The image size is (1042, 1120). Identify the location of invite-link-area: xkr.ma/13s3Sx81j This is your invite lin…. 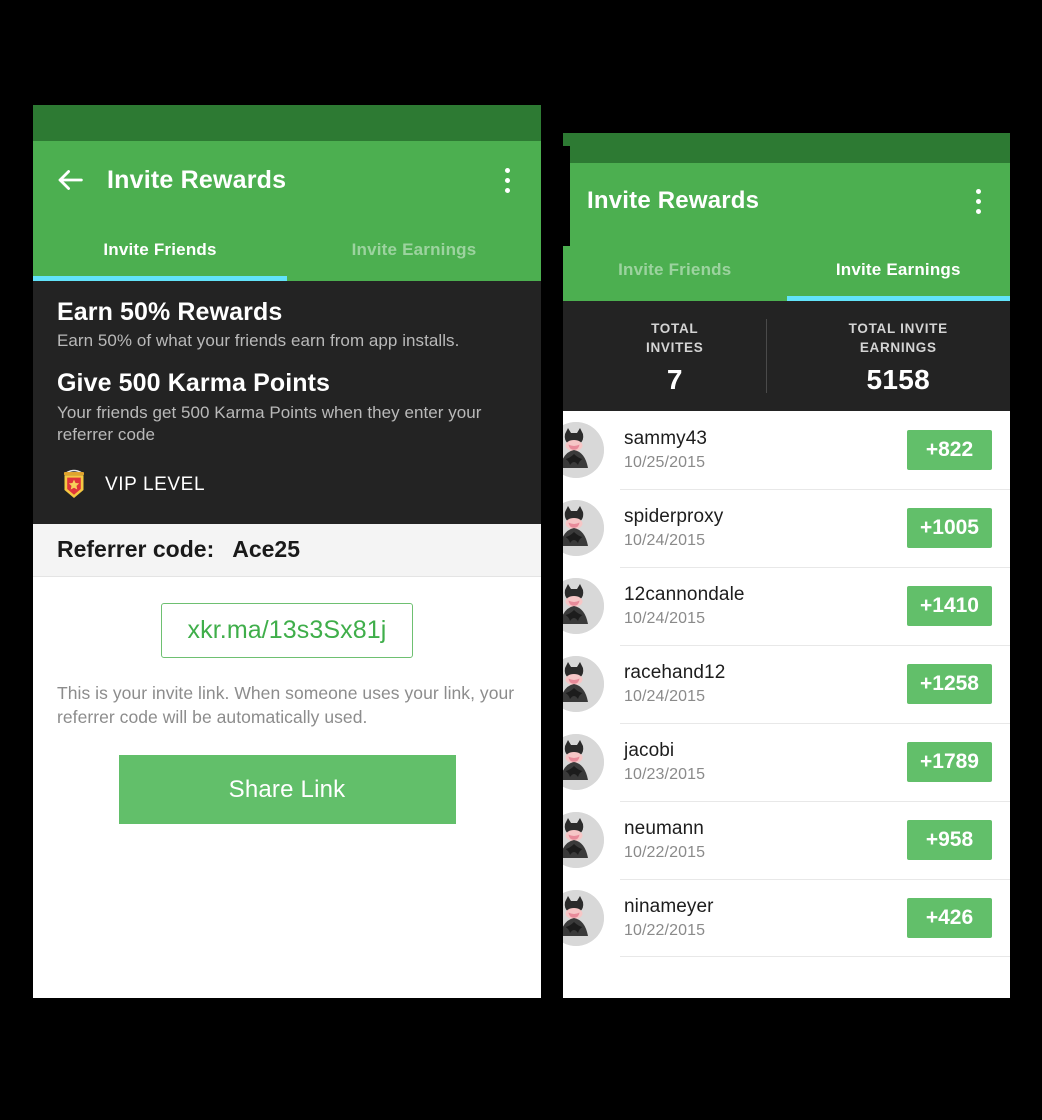
(287, 653).